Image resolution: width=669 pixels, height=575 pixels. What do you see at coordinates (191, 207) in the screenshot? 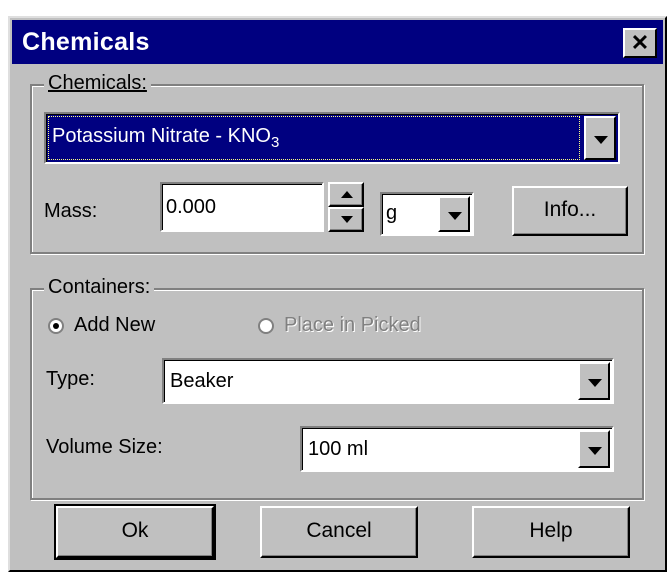
I see `mass-value: 0.000` at bounding box center [191, 207].